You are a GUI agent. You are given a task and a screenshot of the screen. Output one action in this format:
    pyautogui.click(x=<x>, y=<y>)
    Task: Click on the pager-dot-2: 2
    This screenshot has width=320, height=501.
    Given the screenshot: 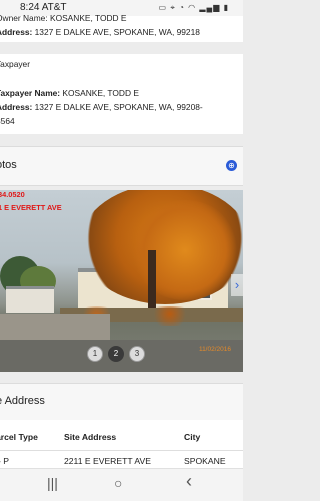 What is the action you would take?
    pyautogui.click(x=116, y=354)
    